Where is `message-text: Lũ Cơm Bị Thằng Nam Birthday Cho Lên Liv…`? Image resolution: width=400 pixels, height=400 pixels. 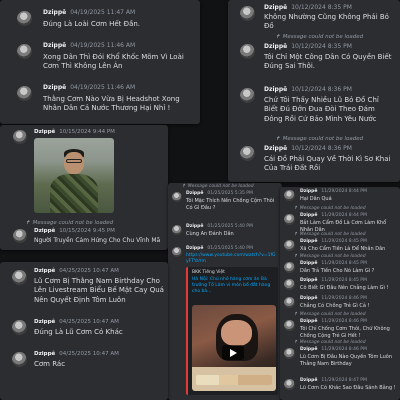 message-text: Lũ Cơm Bị Thằng Nam Birthday Cho Lên Liv… is located at coordinates (99, 290).